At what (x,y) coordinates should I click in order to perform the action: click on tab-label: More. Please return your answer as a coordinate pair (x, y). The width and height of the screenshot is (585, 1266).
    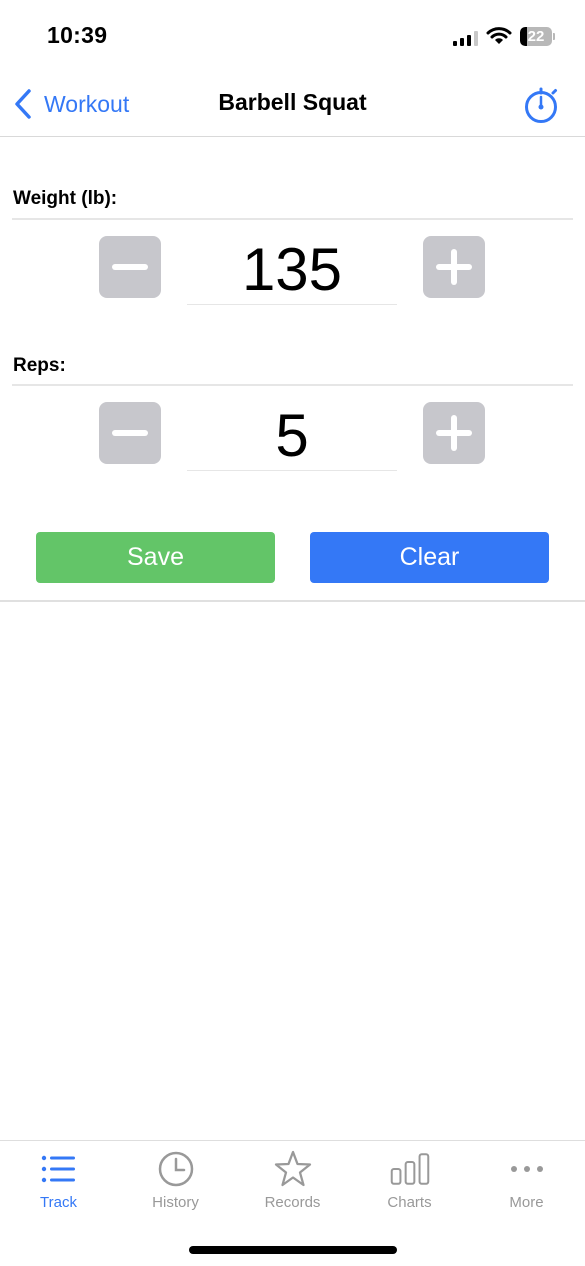
    Looking at the image, I should click on (526, 1202).